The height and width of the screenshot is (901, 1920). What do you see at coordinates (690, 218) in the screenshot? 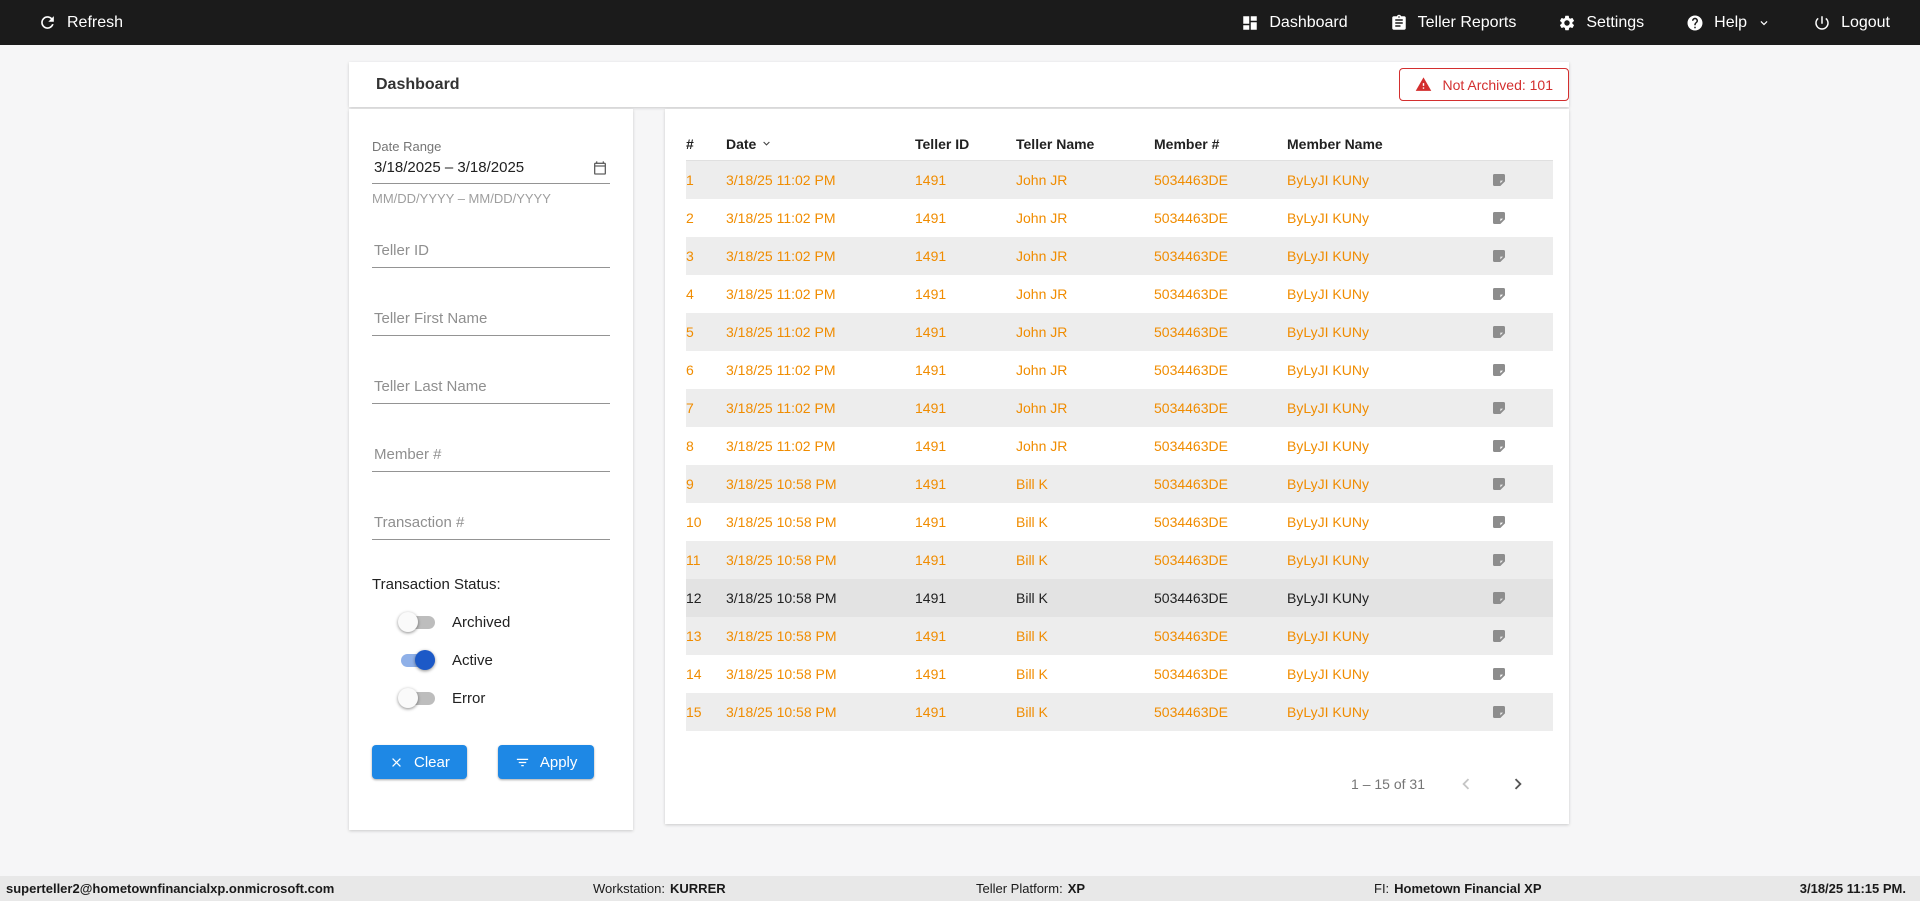
I see `cell-number: 2` at bounding box center [690, 218].